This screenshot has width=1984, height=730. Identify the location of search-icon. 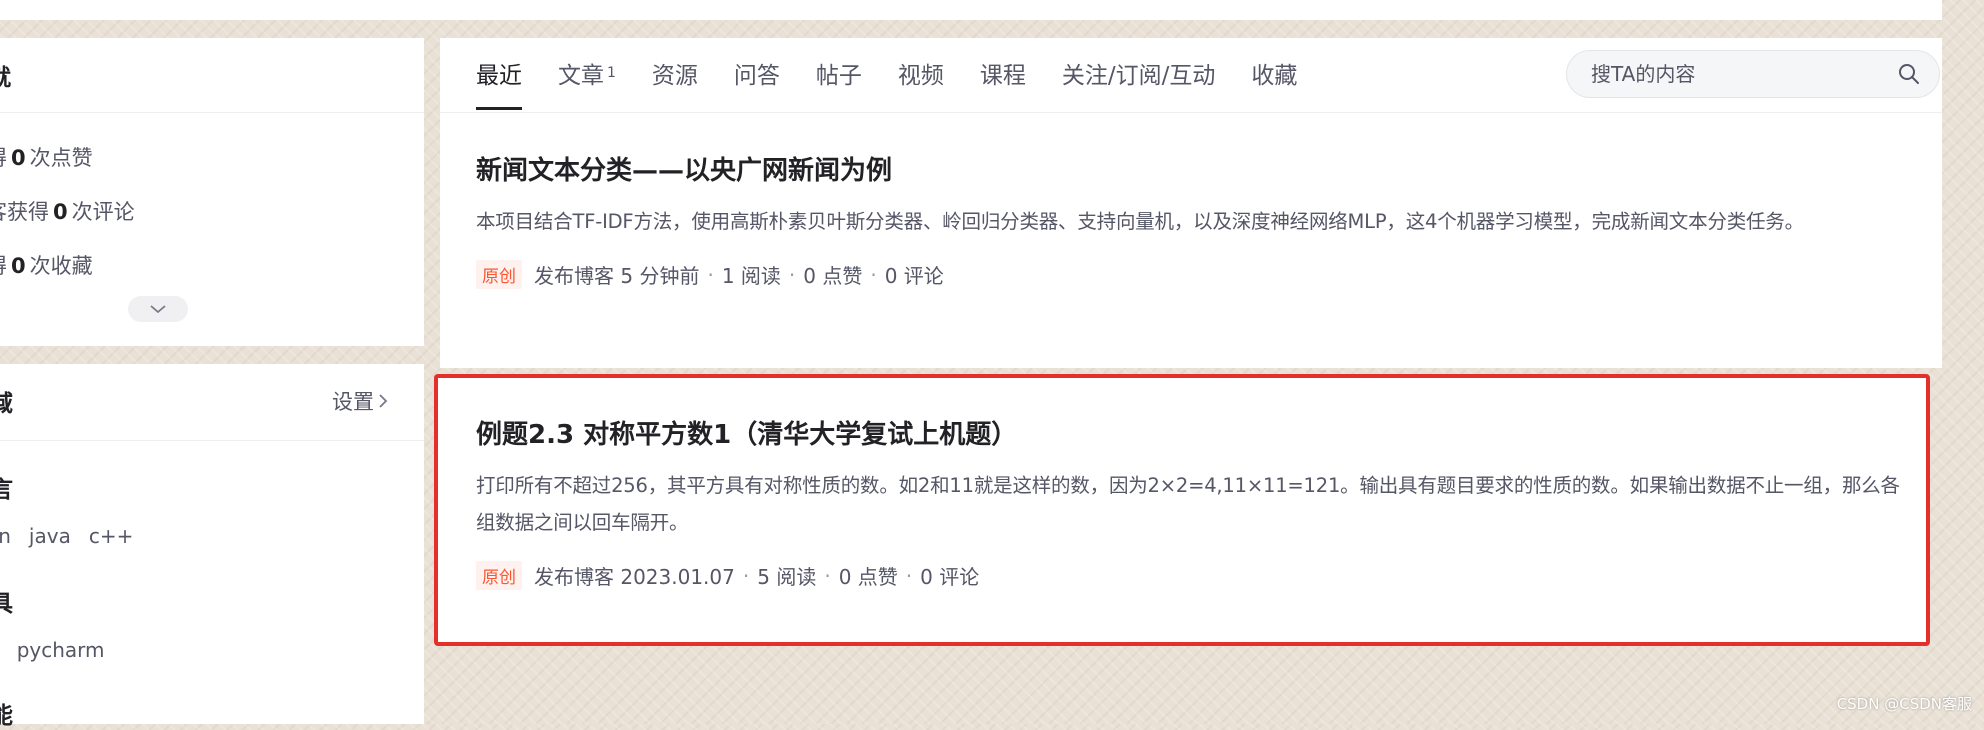
(1909, 74).